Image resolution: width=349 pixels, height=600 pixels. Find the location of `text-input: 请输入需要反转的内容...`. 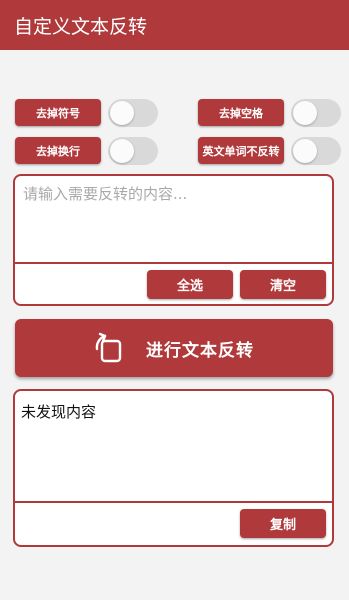

text-input: 请输入需要反转的内容... is located at coordinates (173, 219).